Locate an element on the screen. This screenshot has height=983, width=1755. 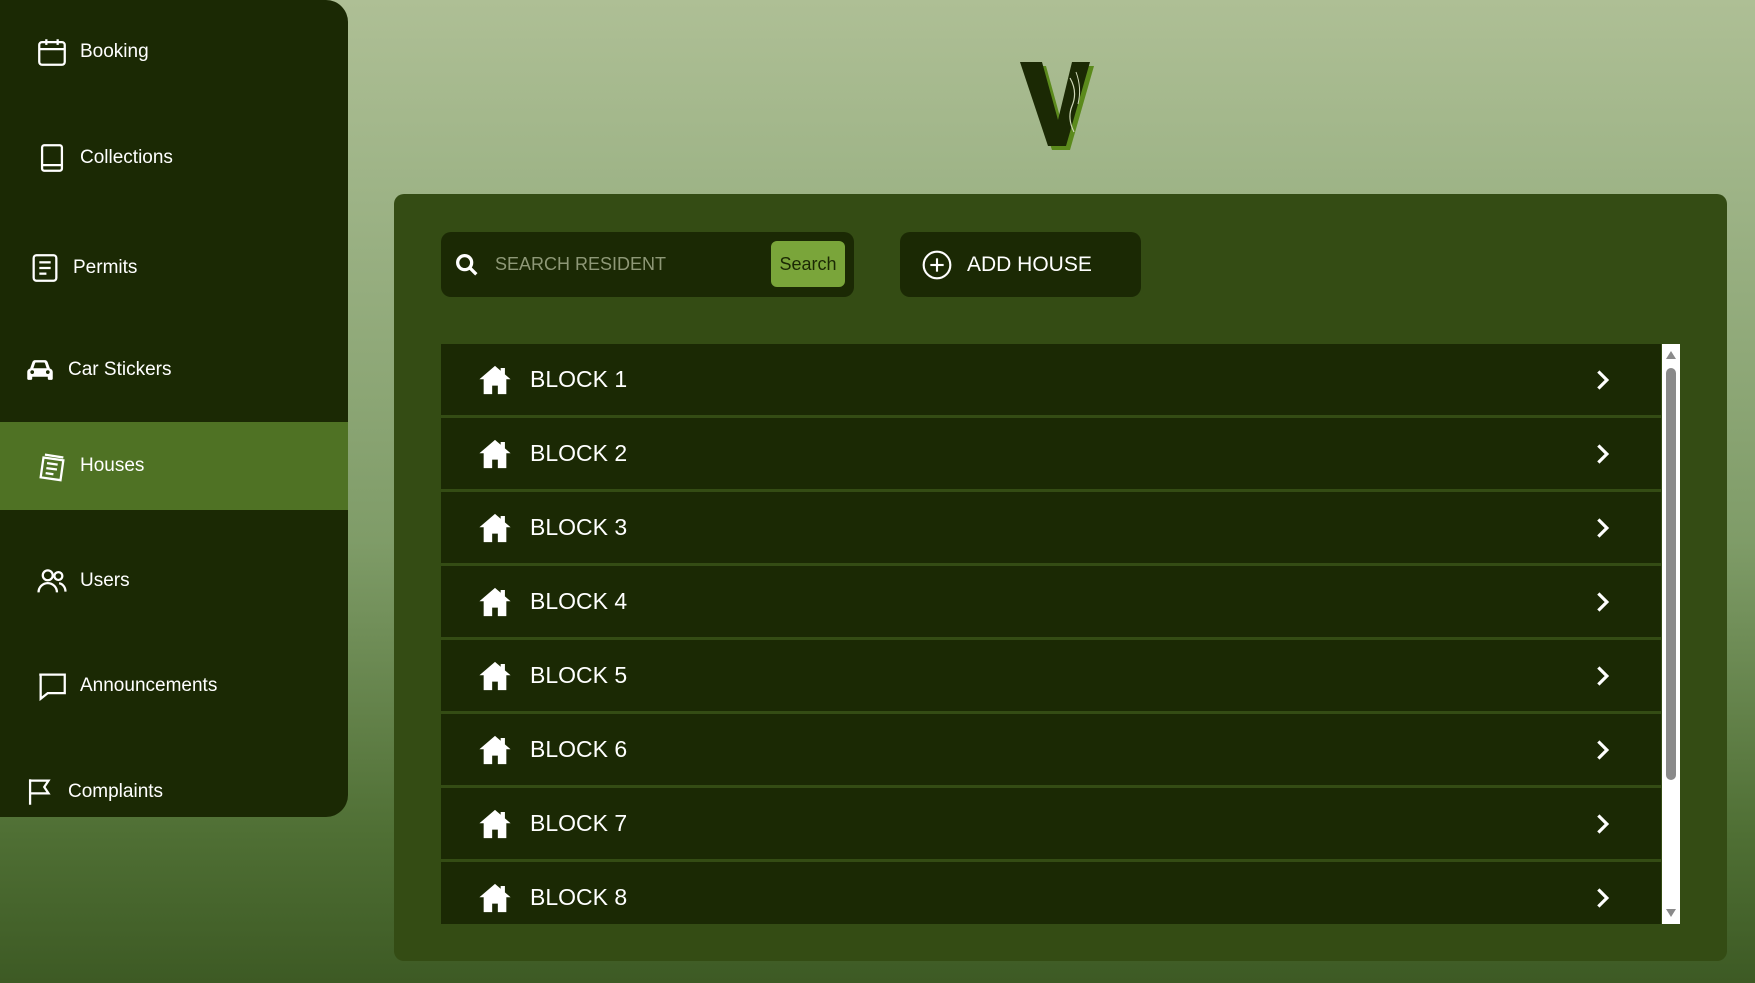
add-house-label: ADD HOUSE is located at coordinates (1029, 264).